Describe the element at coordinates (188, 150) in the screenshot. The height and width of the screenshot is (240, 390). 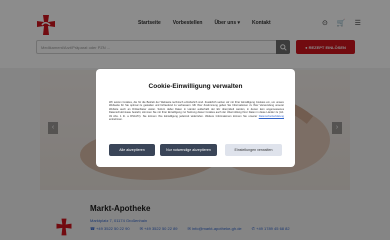
I see `accept-necessary-button: Nur notwendige akzeptieren` at that location.